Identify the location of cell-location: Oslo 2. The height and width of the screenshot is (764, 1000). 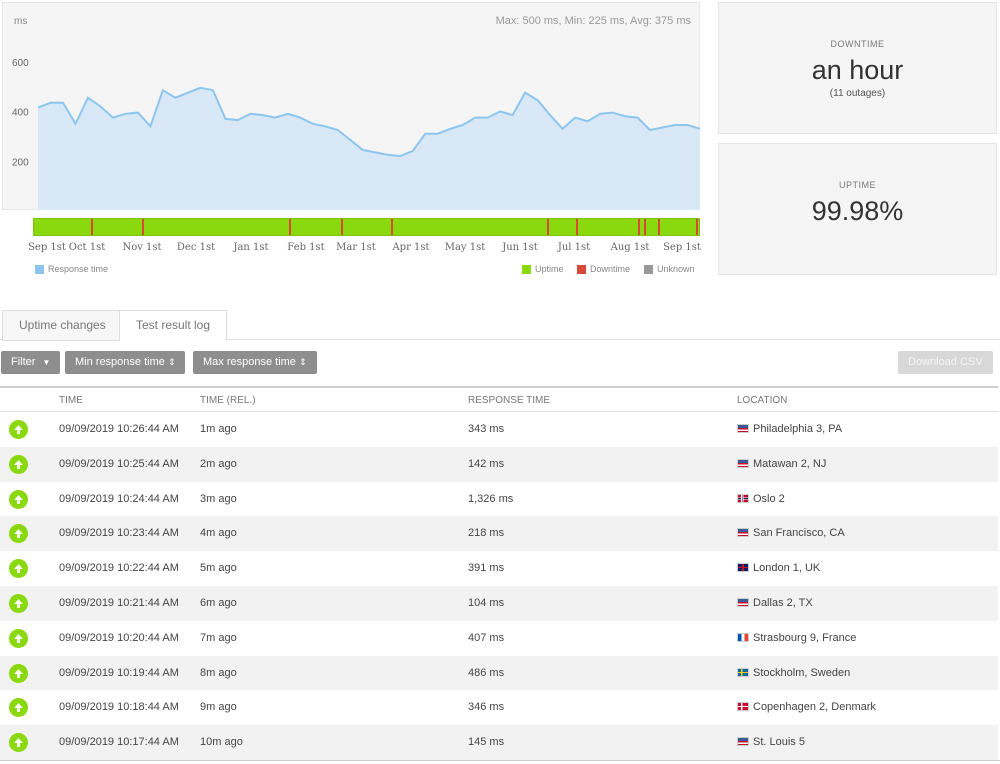
(761, 499).